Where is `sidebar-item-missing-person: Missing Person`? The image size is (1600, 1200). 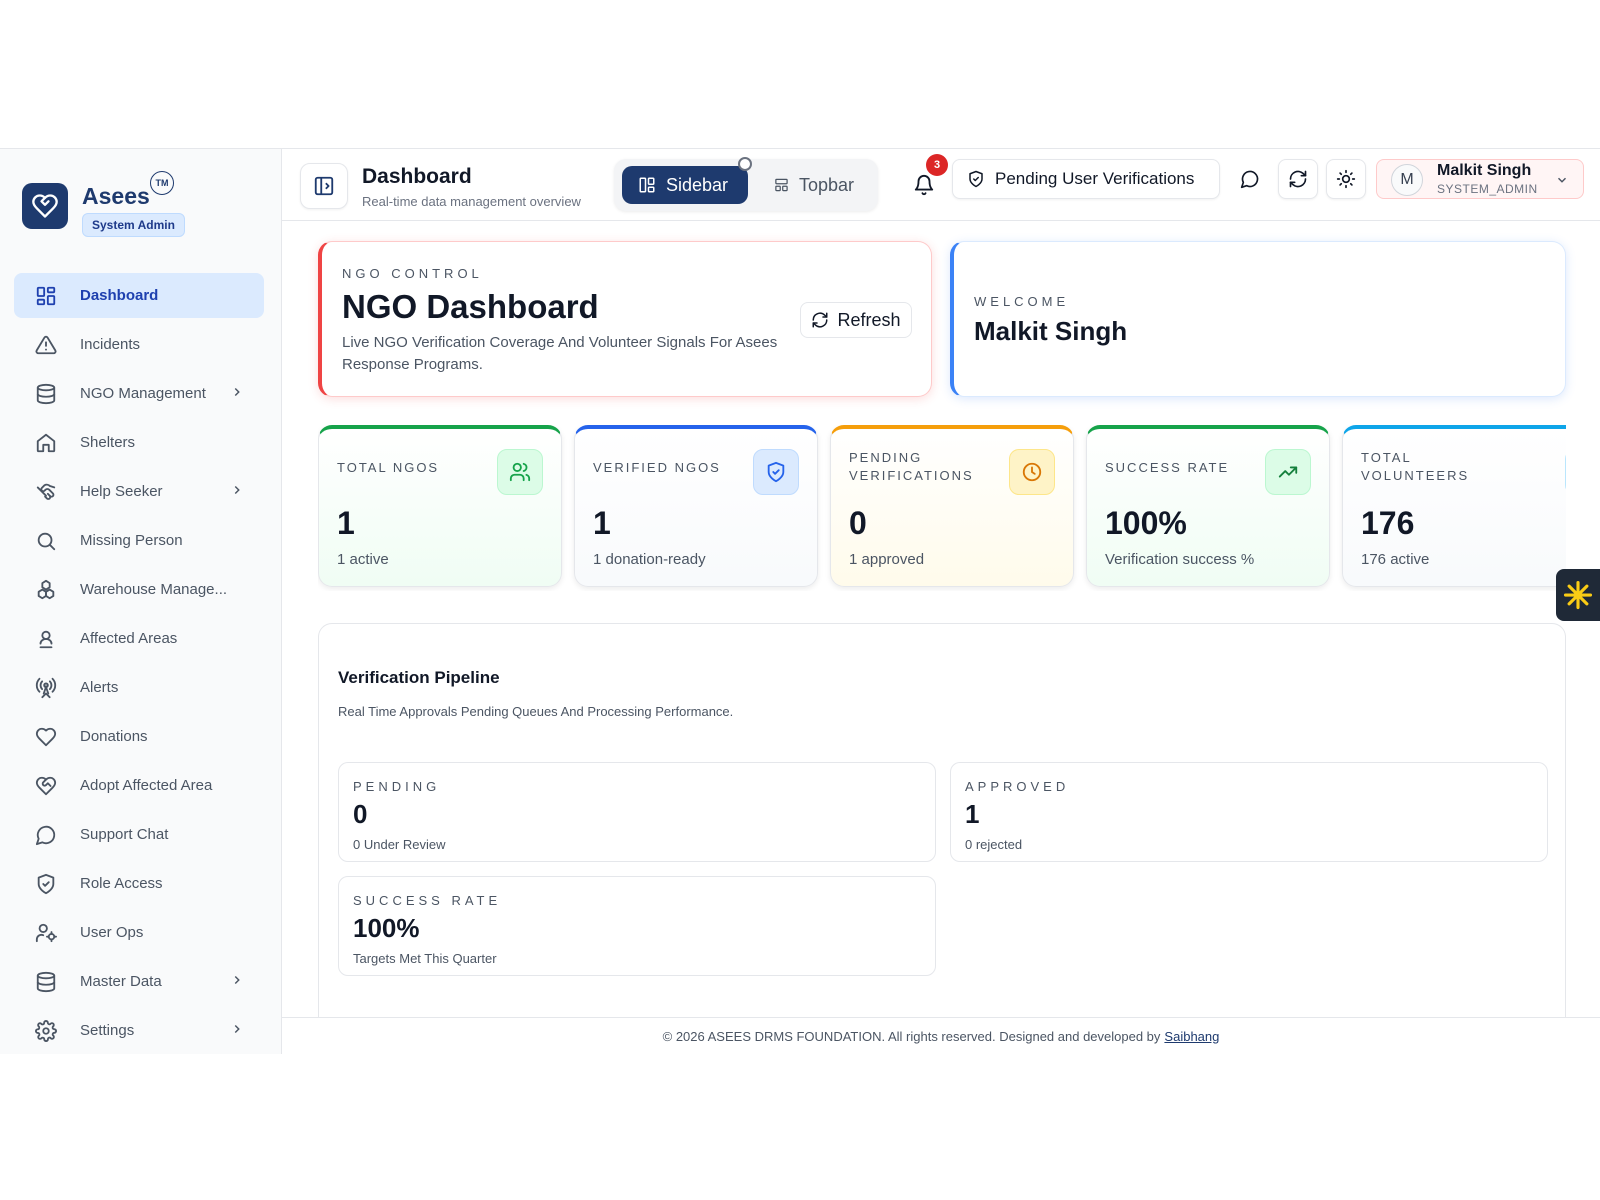
sidebar-item-missing-person: Missing Person is located at coordinates (139, 540).